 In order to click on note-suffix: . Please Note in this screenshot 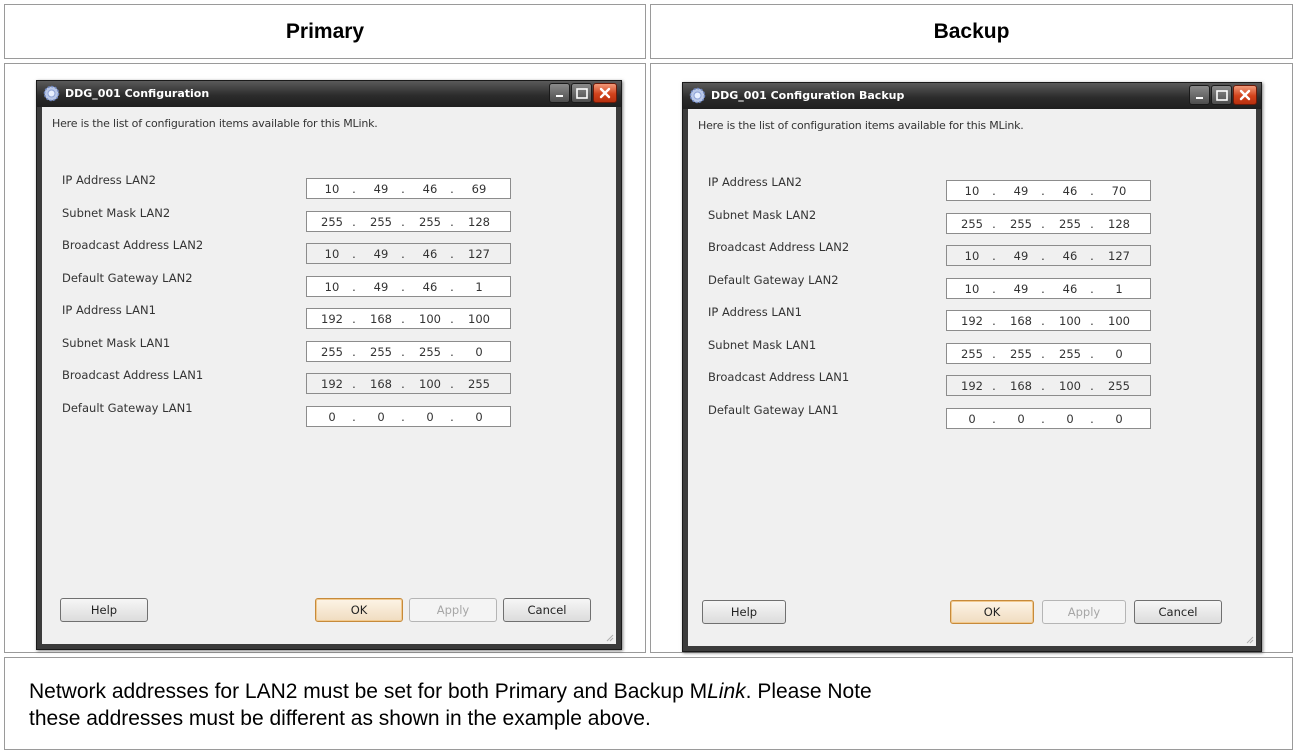, I will do `click(808, 691)`.